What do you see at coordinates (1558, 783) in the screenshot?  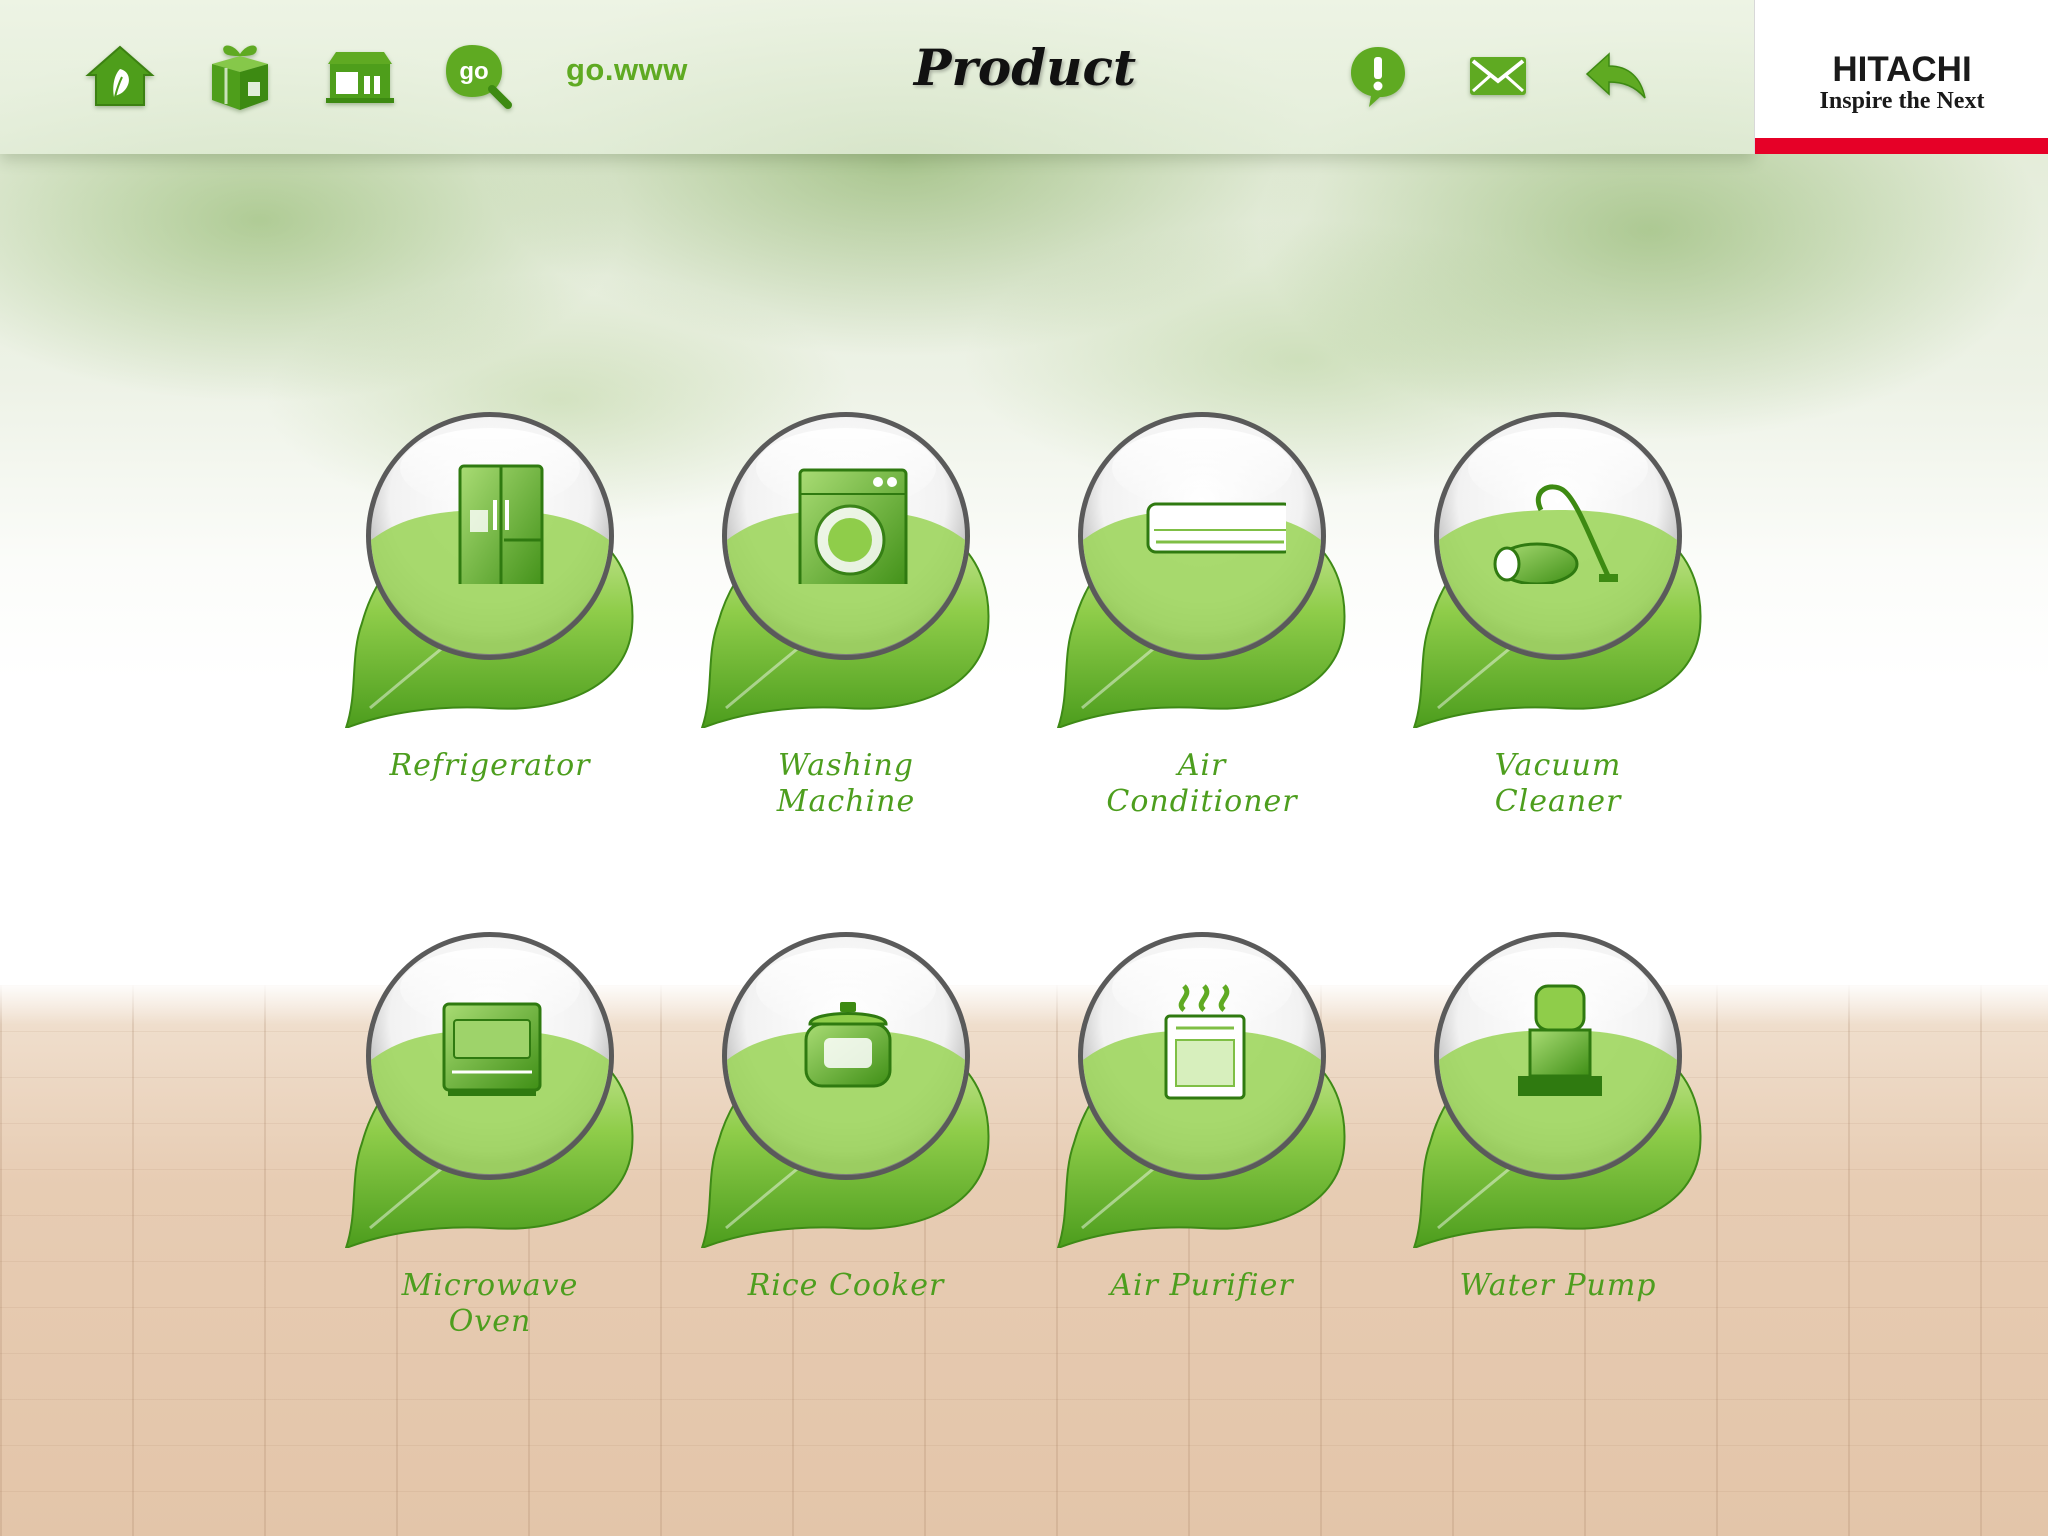 I see `product-label: Vacuum Cleaner` at bounding box center [1558, 783].